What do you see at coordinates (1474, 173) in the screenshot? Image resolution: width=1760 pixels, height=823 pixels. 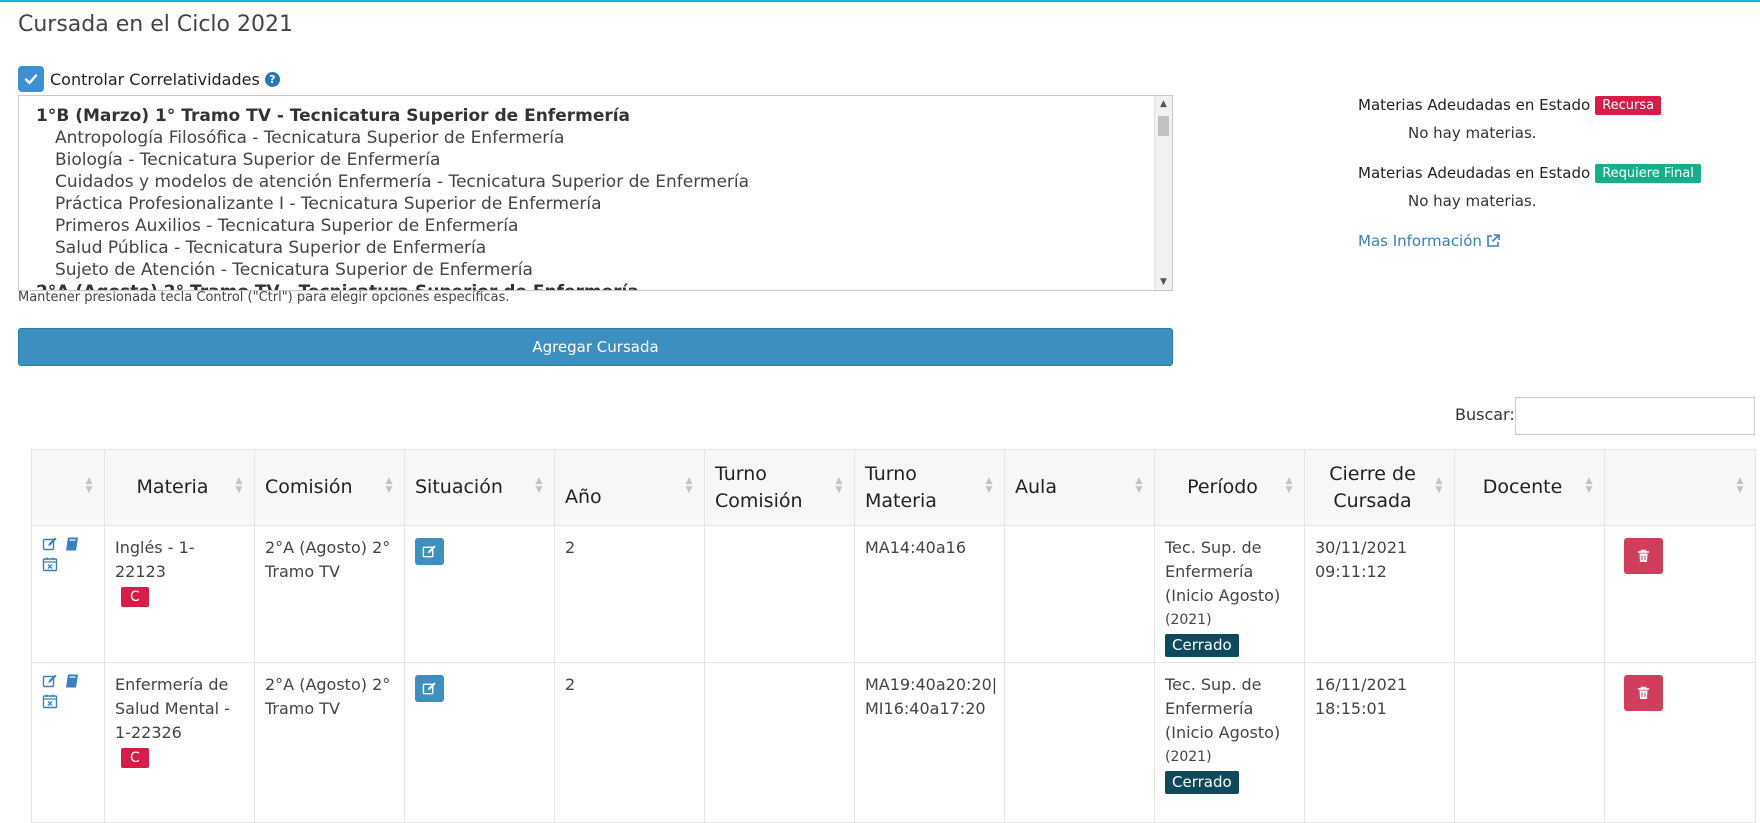 I see `final-label: Materias Adeudadas en Estado` at bounding box center [1474, 173].